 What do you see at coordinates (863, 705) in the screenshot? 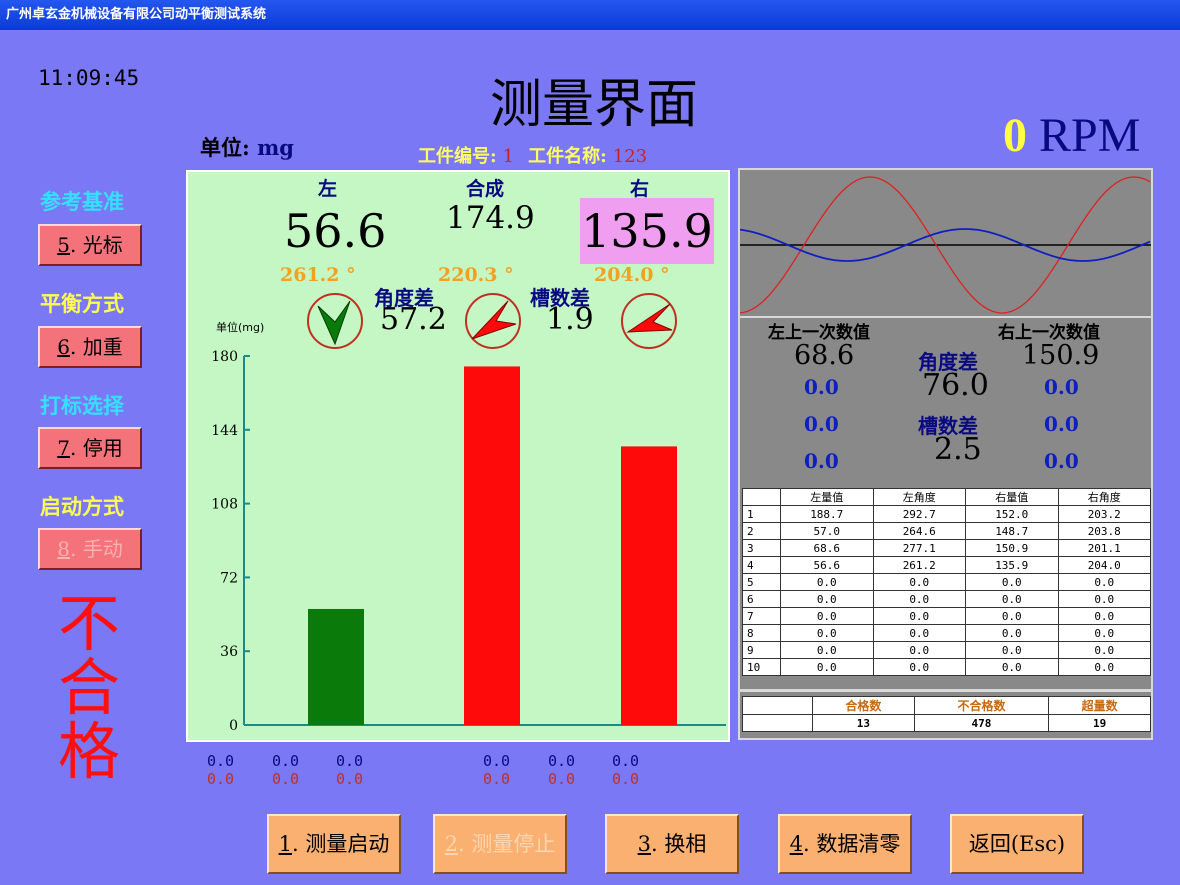
I see `count-header-cell: 合格数` at bounding box center [863, 705].